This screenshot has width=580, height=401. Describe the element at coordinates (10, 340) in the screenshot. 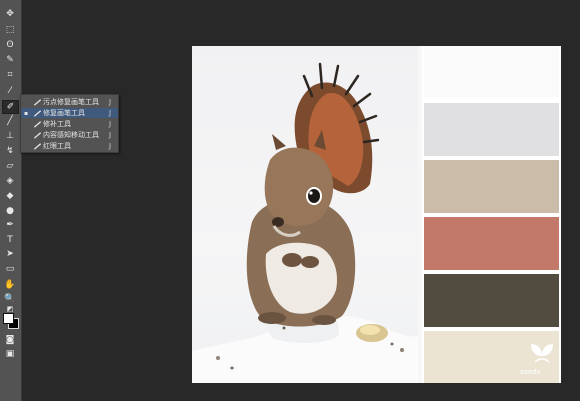

I see `quick-mask-icon: ◙` at that location.